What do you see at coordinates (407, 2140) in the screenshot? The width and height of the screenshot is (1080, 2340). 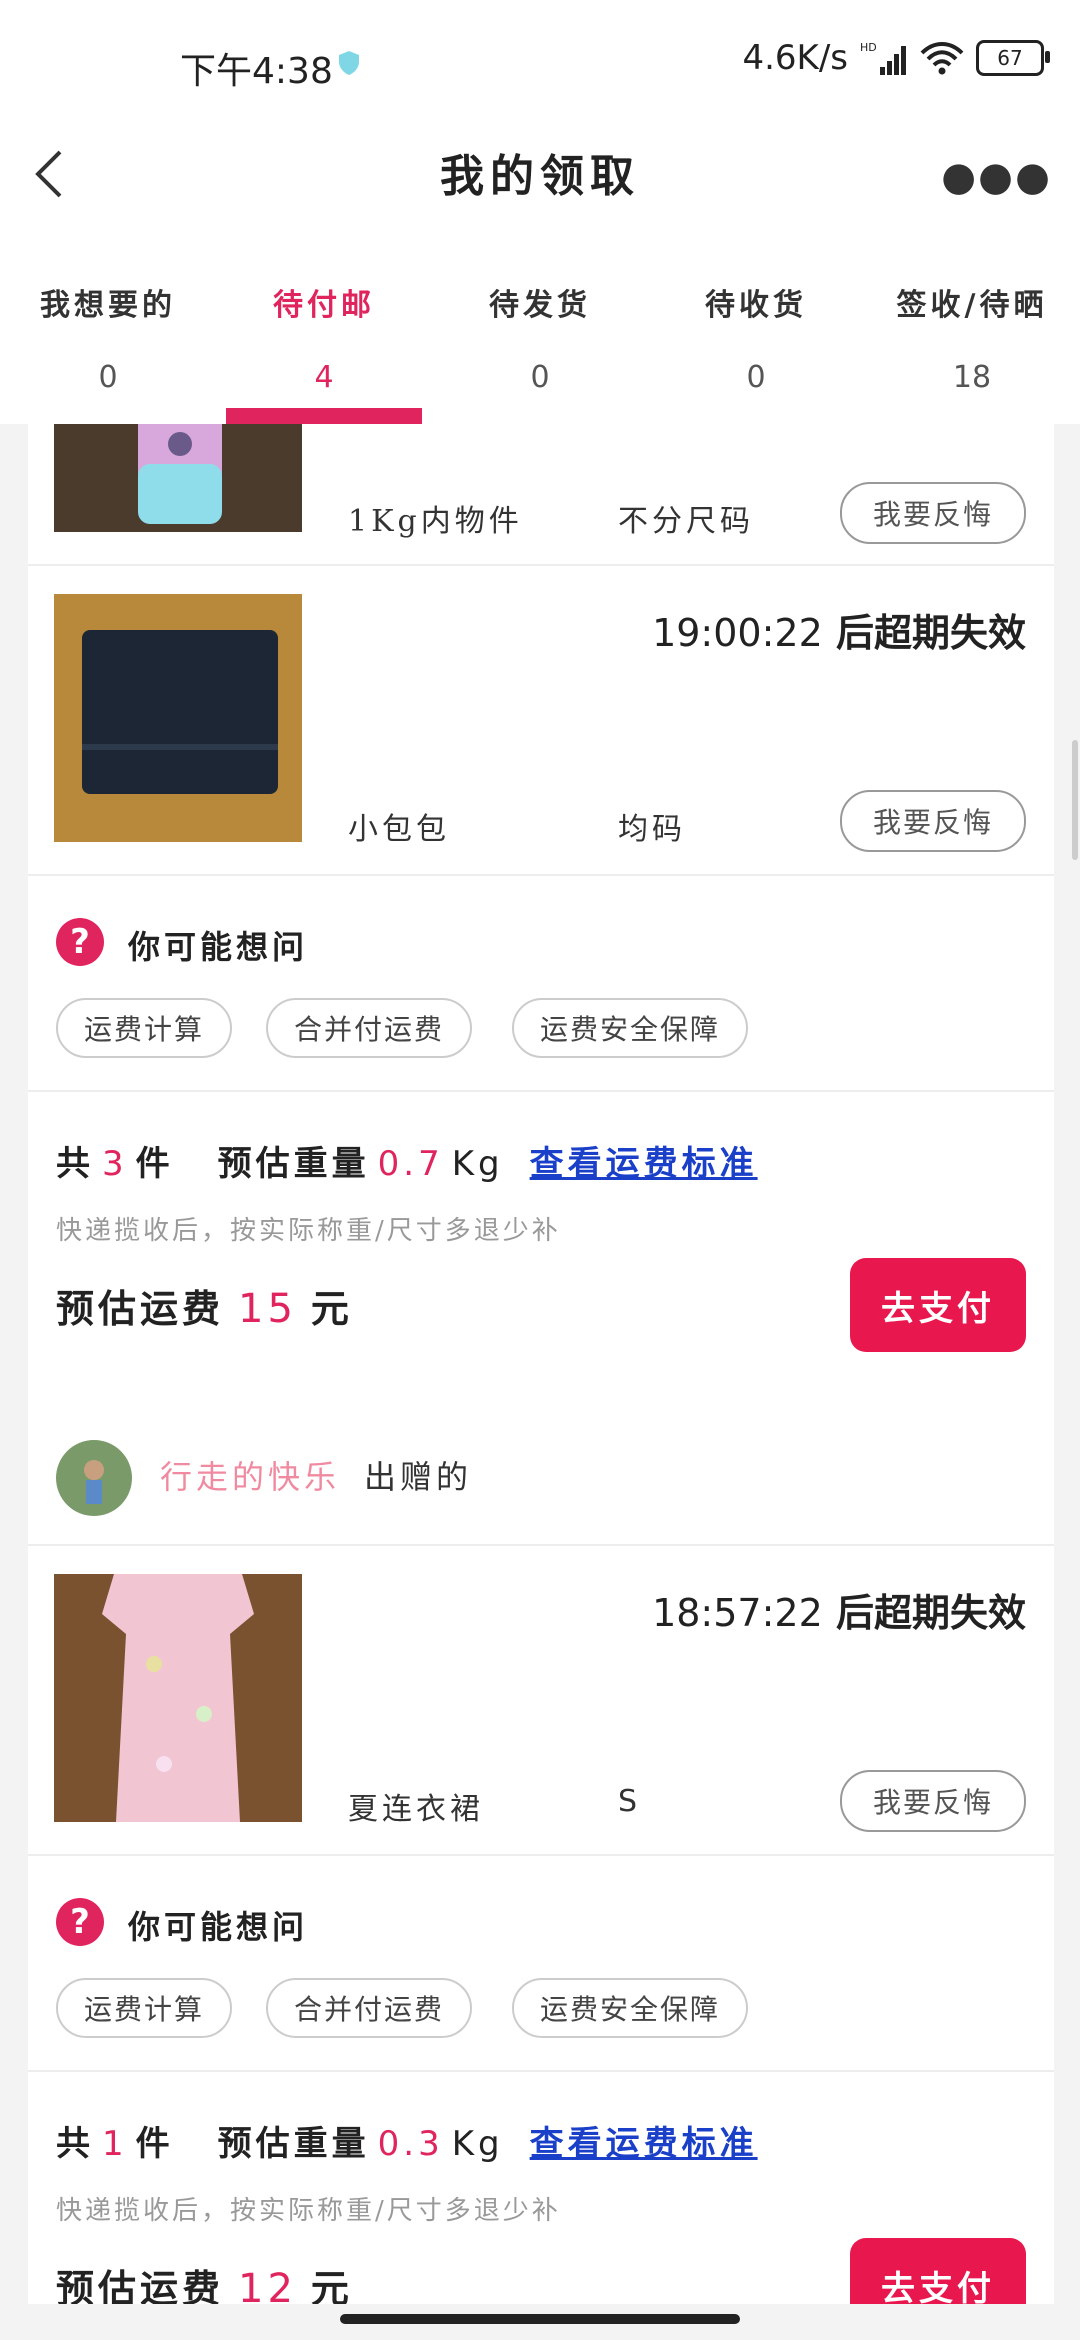 I see `summary-line: 共 1 件 预估重量 0.3 Kg 查看运费标准` at bounding box center [407, 2140].